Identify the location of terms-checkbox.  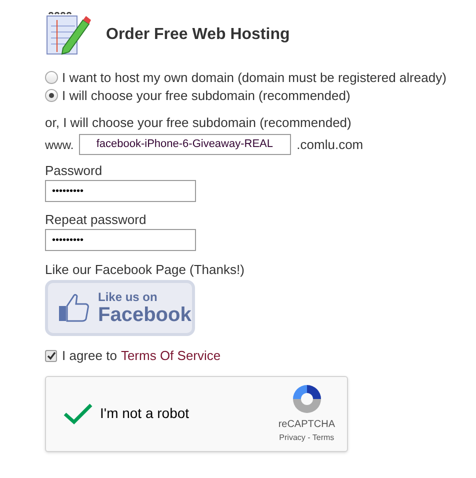
(51, 356).